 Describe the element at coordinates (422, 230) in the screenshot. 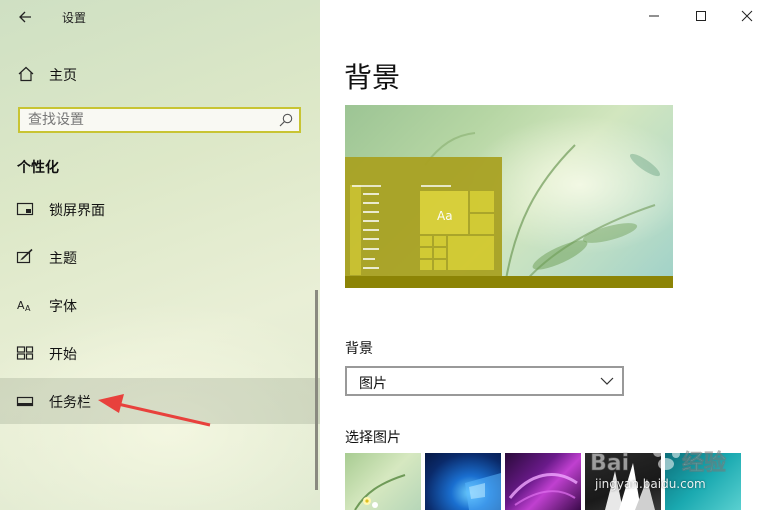

I see `preview-start-menu-contents: Aa` at that location.